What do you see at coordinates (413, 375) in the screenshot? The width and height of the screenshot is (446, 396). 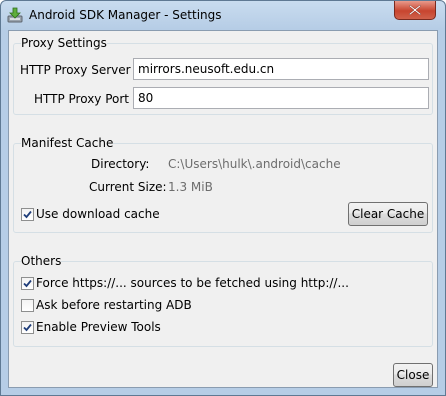 I see `close-button: Close` at bounding box center [413, 375].